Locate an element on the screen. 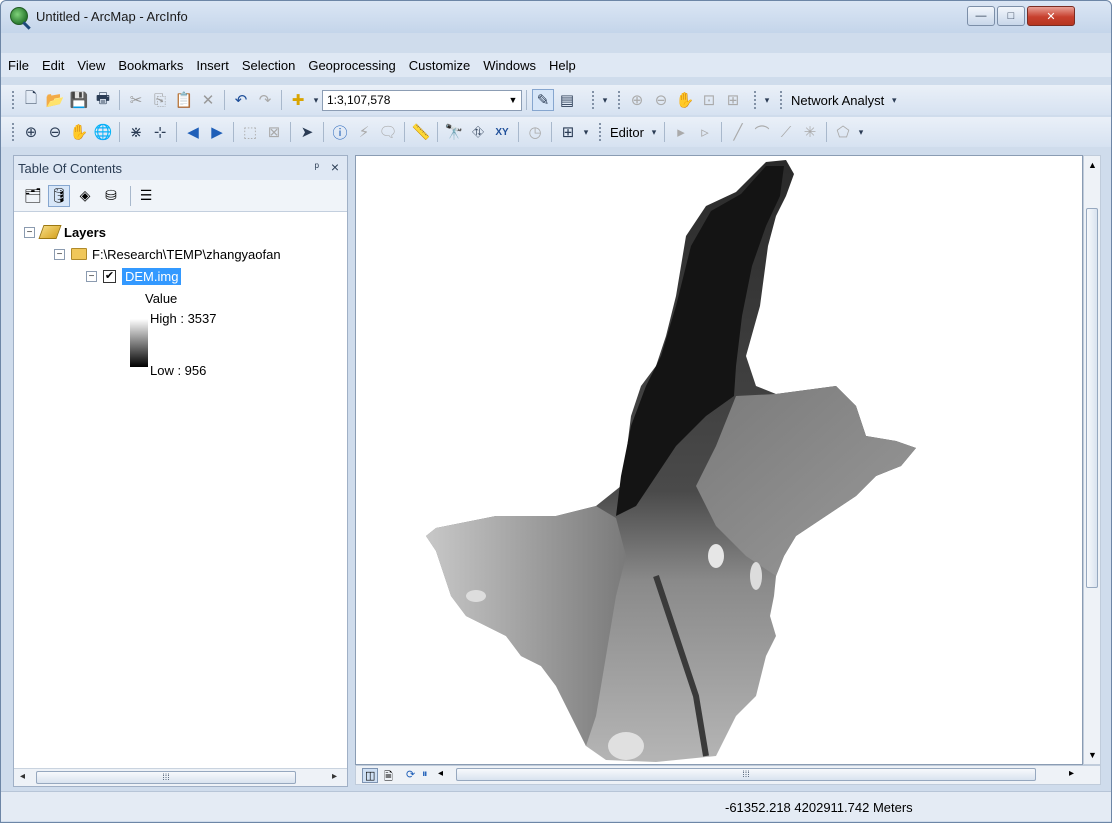 This screenshot has width=1112, height=823. pin-icon: ᵖ is located at coordinates (316, 167).